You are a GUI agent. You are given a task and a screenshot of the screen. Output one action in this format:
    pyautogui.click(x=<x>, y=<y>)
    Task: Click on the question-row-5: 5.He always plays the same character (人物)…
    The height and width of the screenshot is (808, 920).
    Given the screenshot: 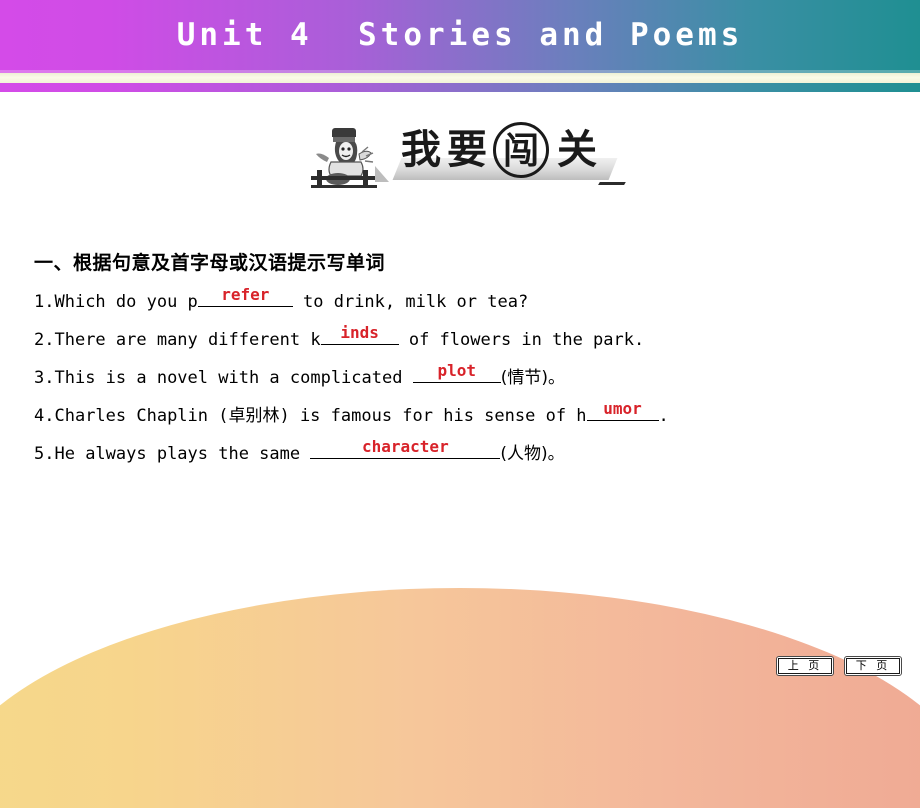 What is the action you would take?
    pyautogui.click(x=477, y=454)
    